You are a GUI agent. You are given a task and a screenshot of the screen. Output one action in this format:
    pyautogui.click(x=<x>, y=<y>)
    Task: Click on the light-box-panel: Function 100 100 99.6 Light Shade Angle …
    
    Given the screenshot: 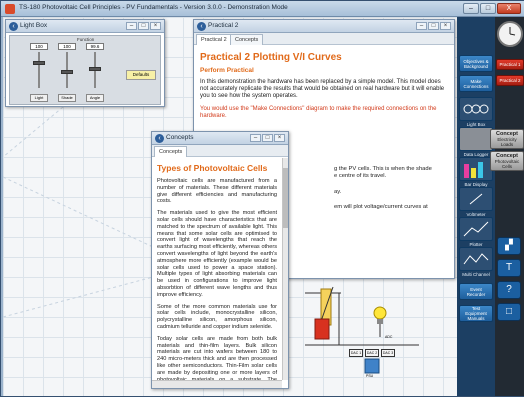 What is the action you would take?
    pyautogui.click(x=85, y=70)
    